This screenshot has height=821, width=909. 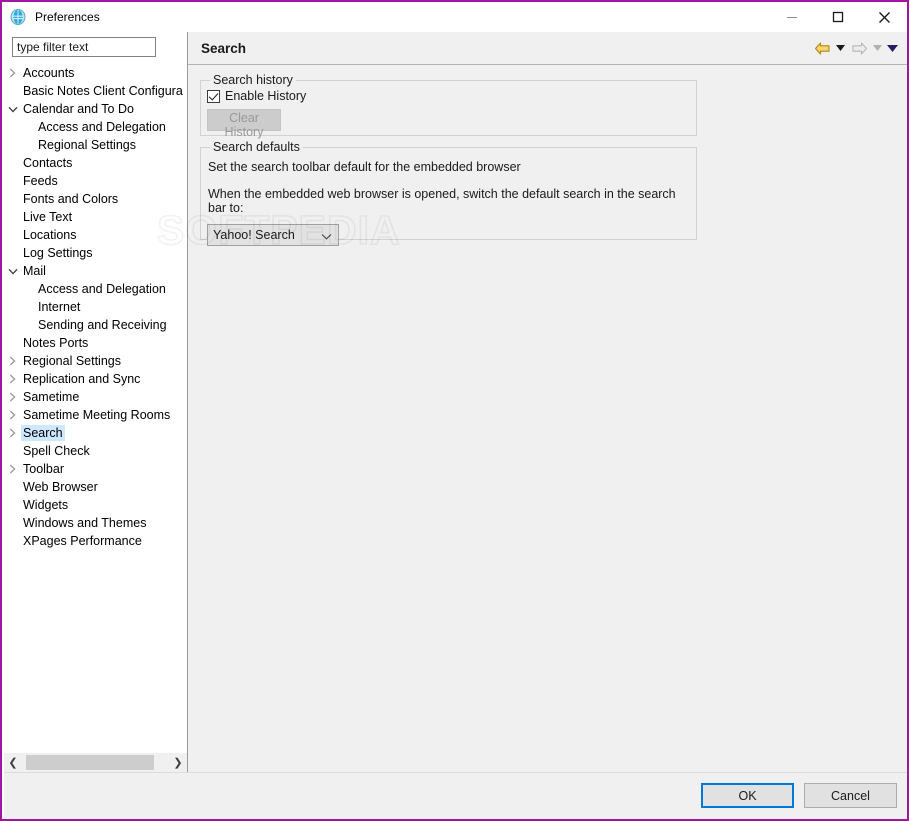 I want to click on sidebar-item-feeds: Feeds, so click(x=95, y=181).